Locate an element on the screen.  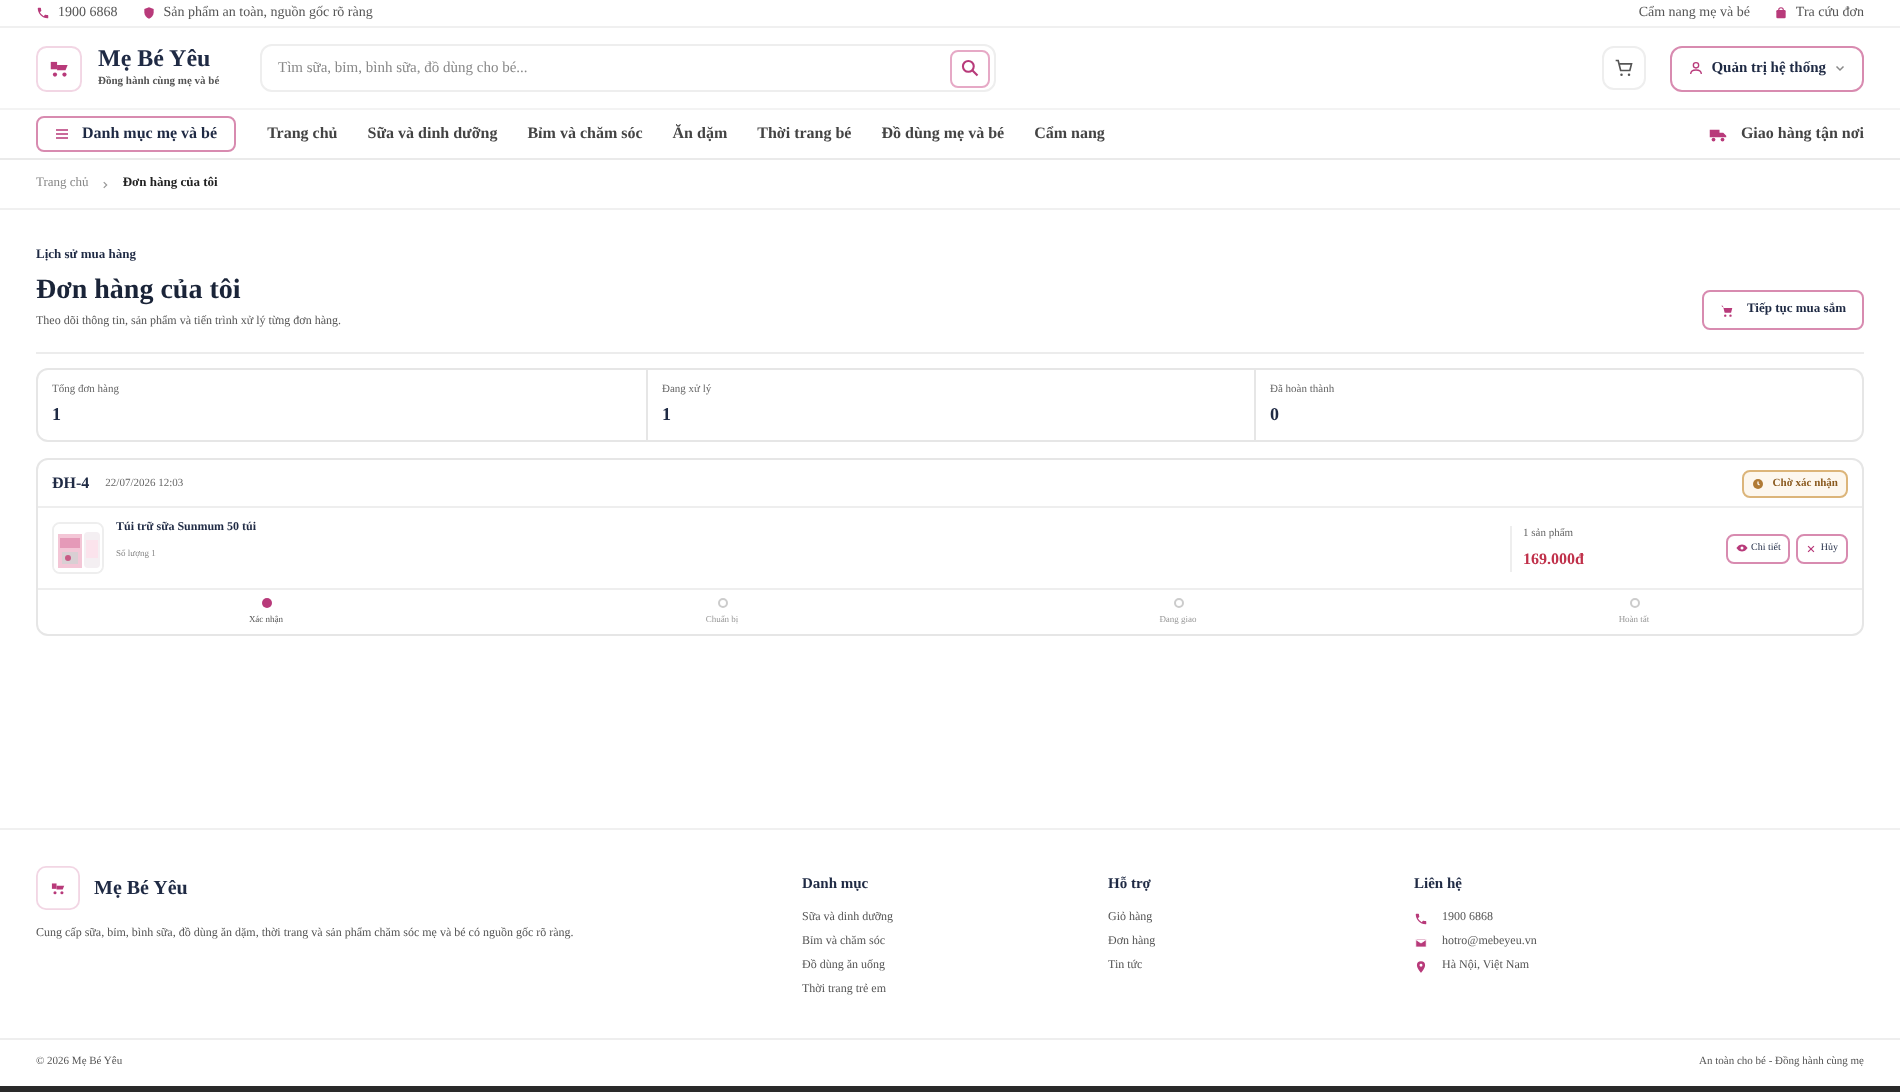
nav-link: Thời trang bé is located at coordinates (804, 134).